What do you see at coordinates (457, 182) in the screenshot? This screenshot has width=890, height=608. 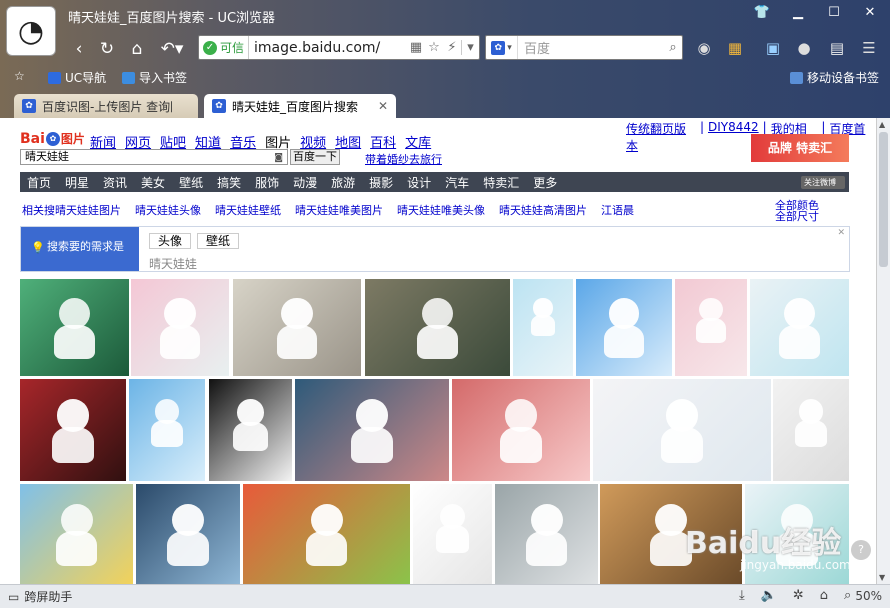 I see `cat-car: 汽车` at bounding box center [457, 182].